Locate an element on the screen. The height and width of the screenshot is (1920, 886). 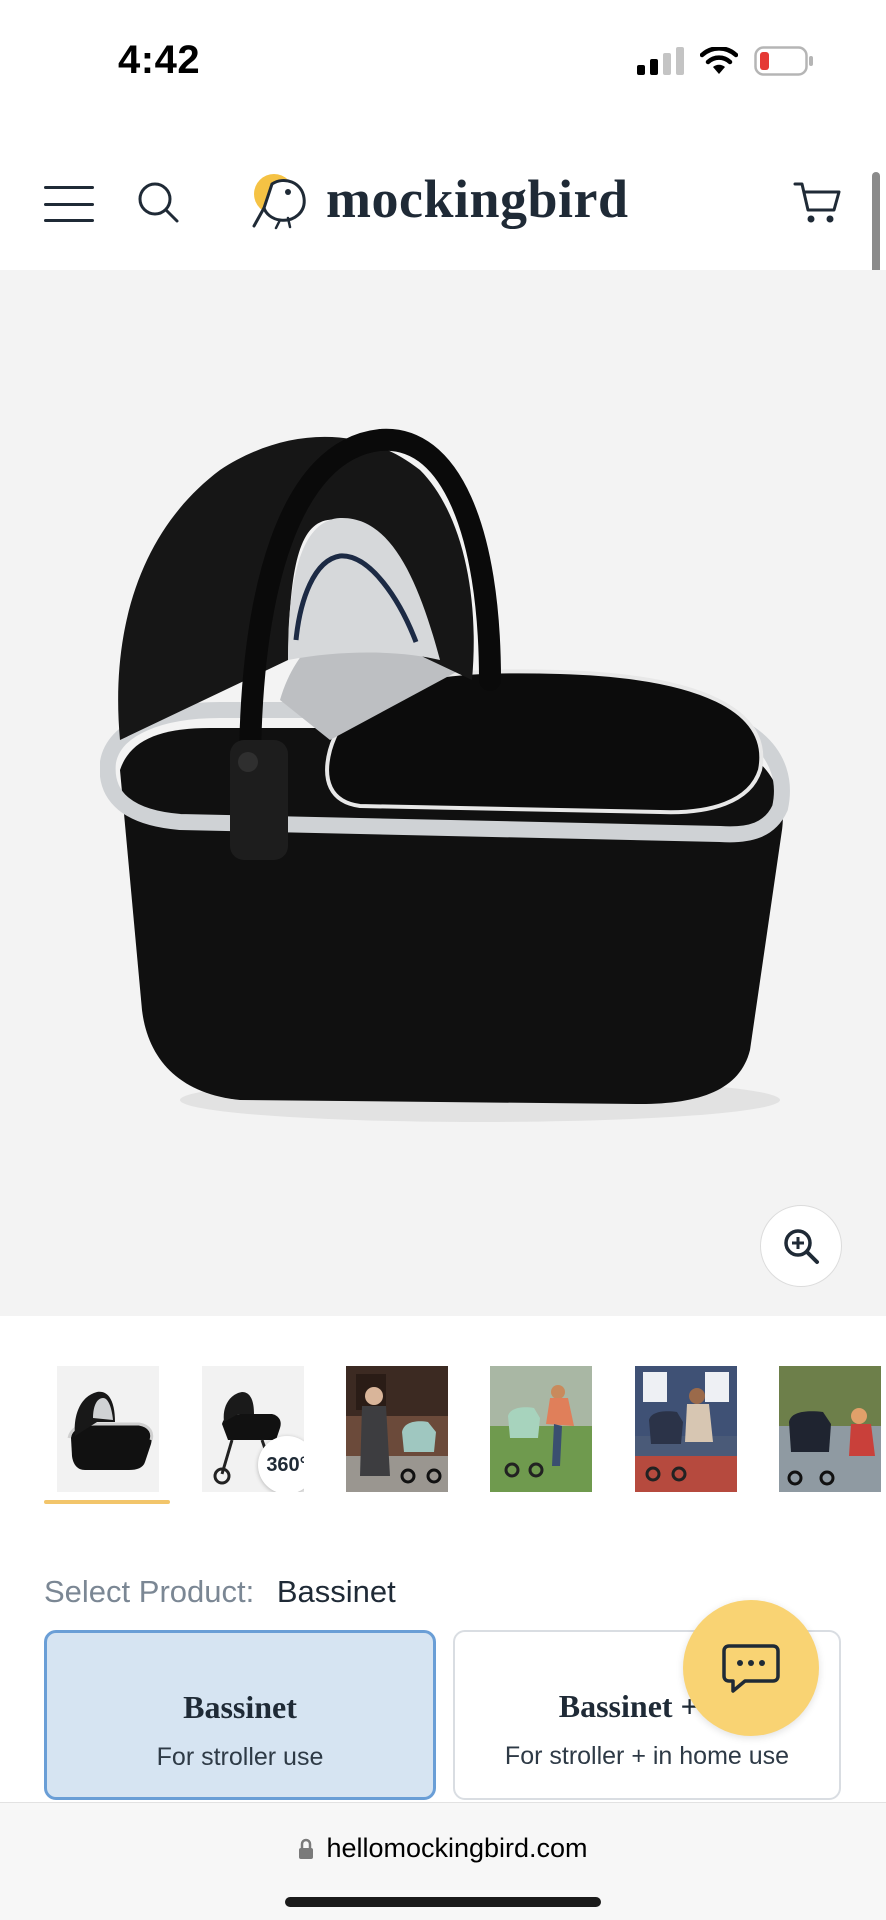
select-product-row: Select Product: Bassinet is located at coordinates (220, 1592).